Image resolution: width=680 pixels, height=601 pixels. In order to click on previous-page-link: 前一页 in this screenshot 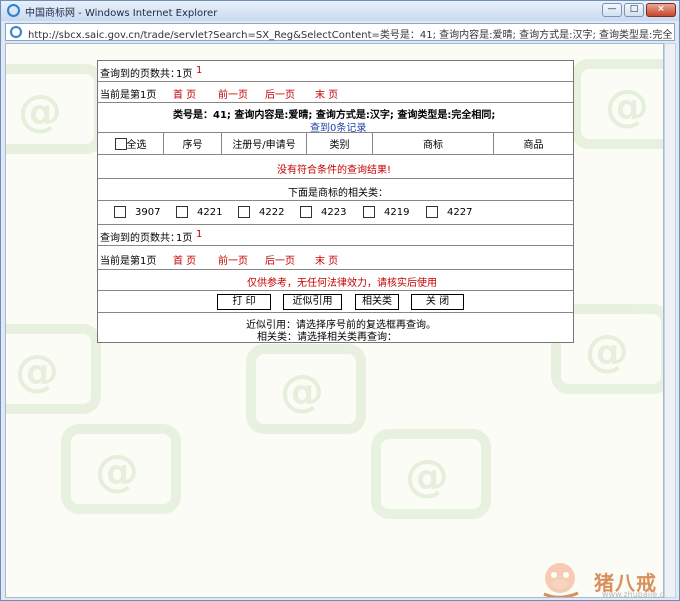, I will do `click(233, 93)`.